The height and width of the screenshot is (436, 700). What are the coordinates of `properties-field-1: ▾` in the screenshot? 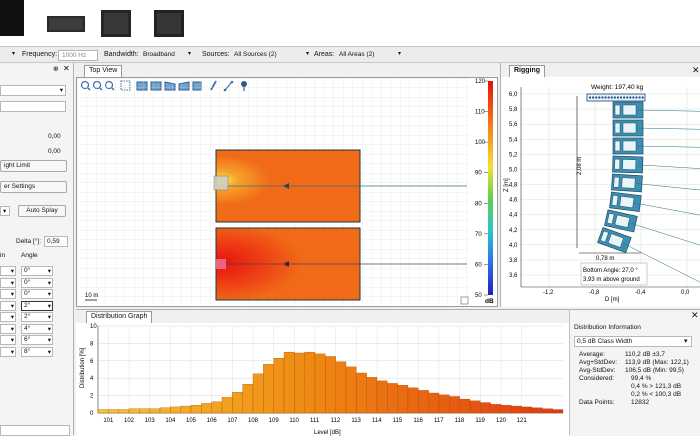 It's located at (33, 90).